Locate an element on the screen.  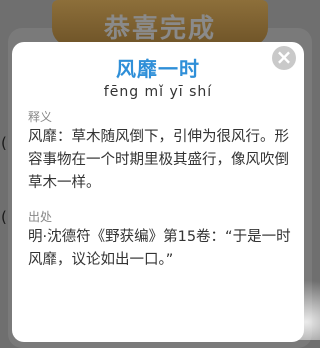
congrats-title: 恭喜完成 is located at coordinates (159, 29).